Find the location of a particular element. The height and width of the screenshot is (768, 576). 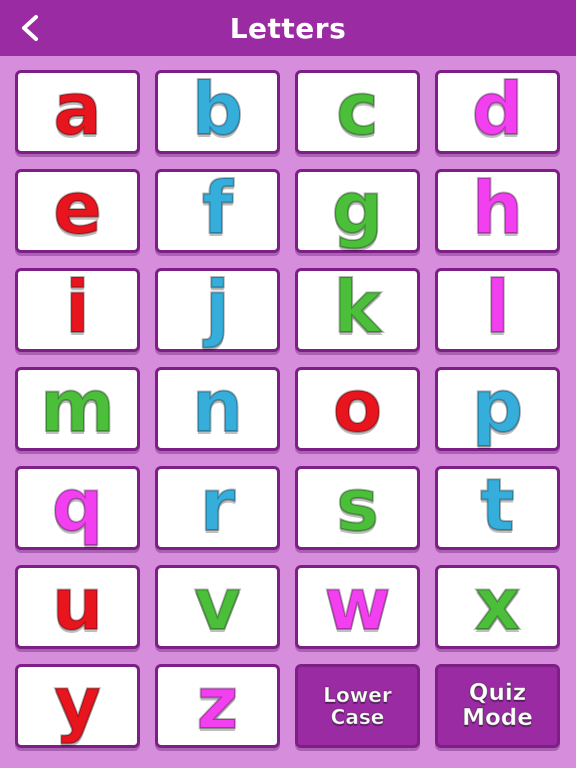

page-title: Letters is located at coordinates (288, 28).